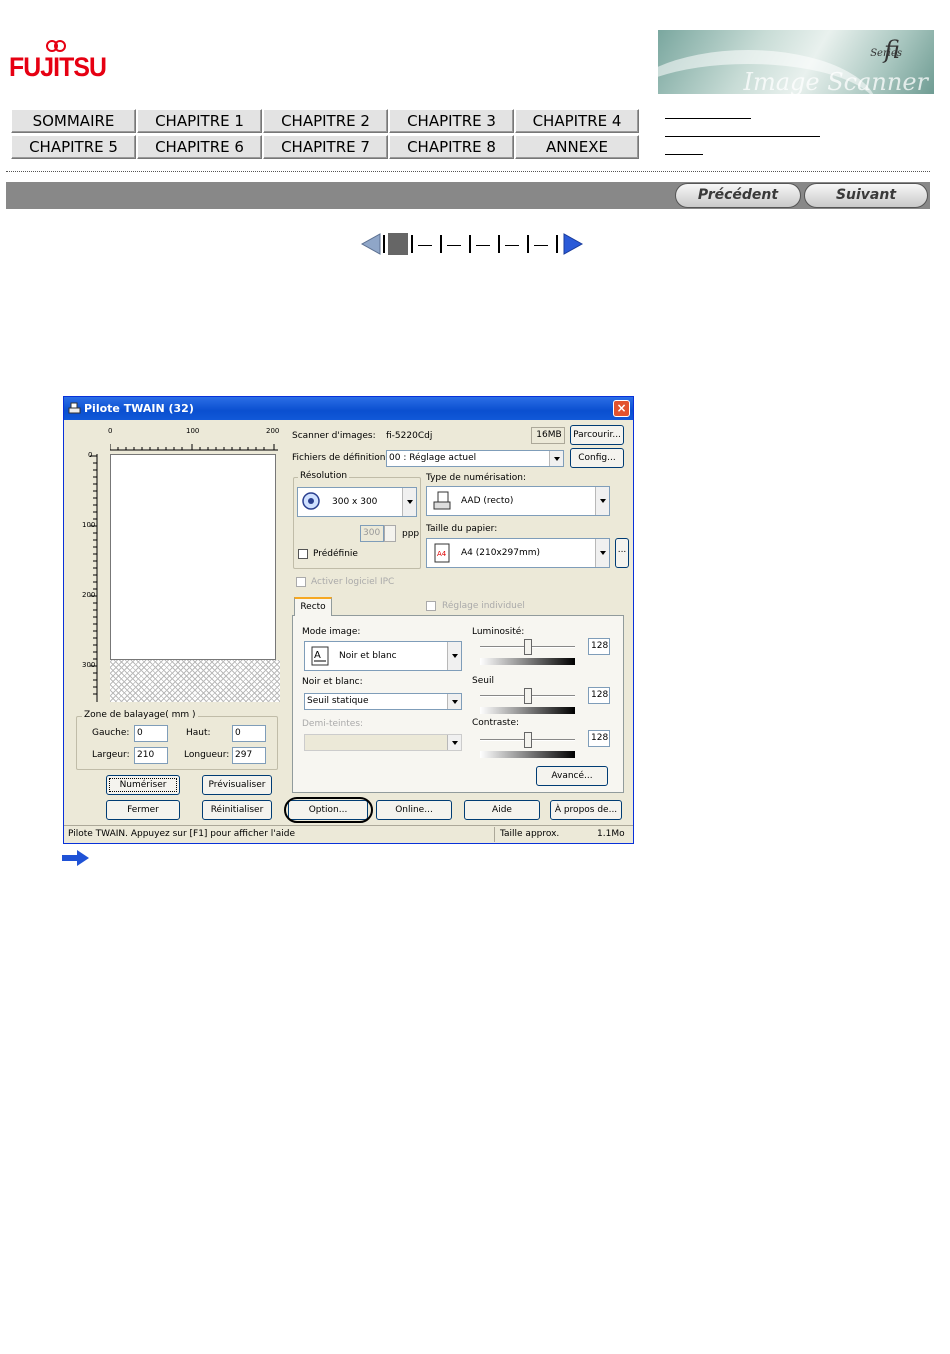 The width and height of the screenshot is (950, 1354). Describe the element at coordinates (73, 121) in the screenshot. I see `chapter-button-sommaire: SOMMAIRE` at that location.